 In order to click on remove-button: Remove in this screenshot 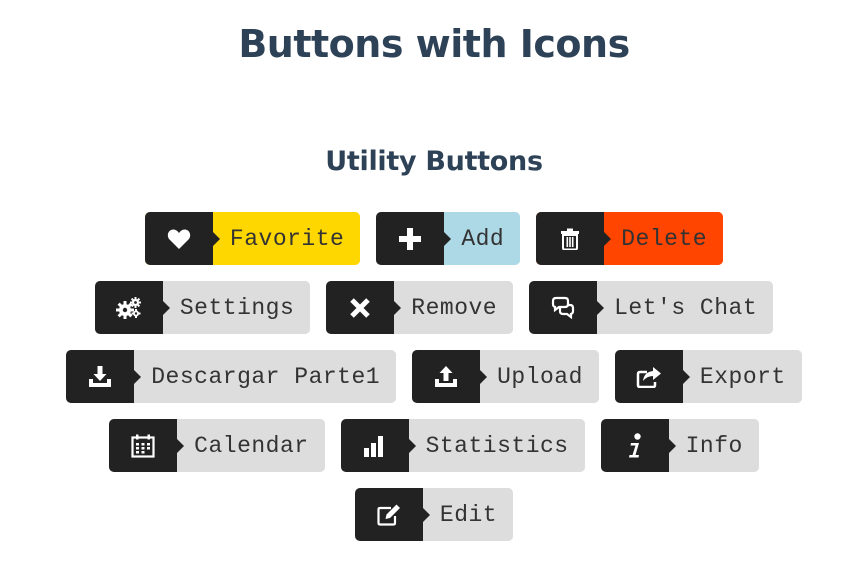, I will do `click(420, 307)`.